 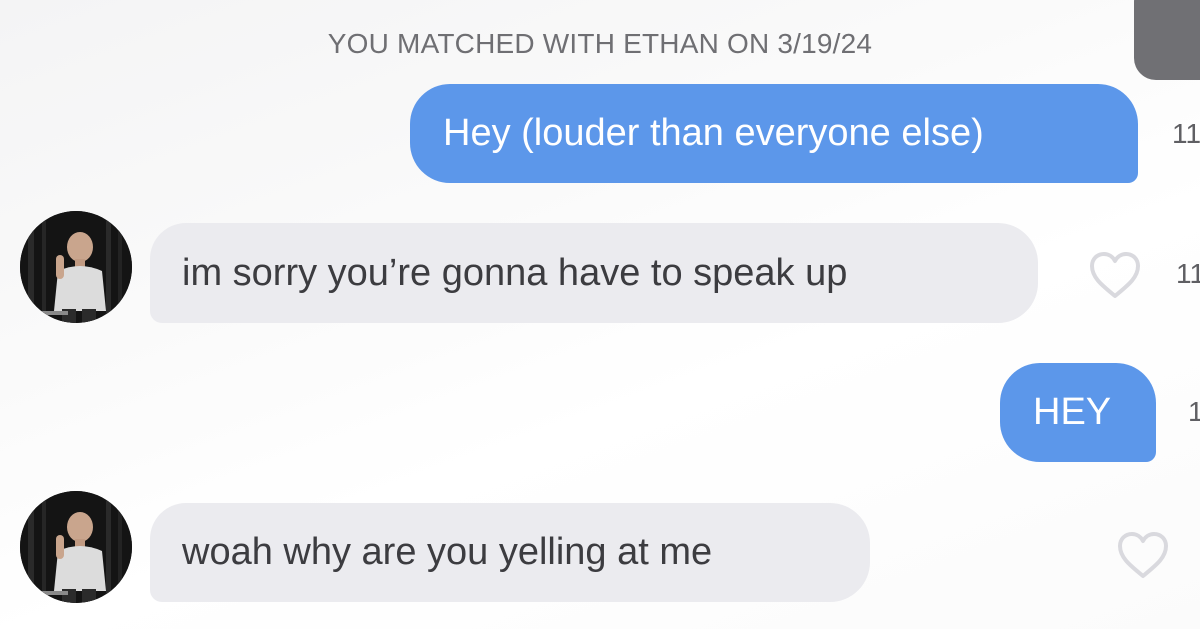 I want to click on received-message-bubble: im sorry you’re gonna have to speak up, so click(x=594, y=273).